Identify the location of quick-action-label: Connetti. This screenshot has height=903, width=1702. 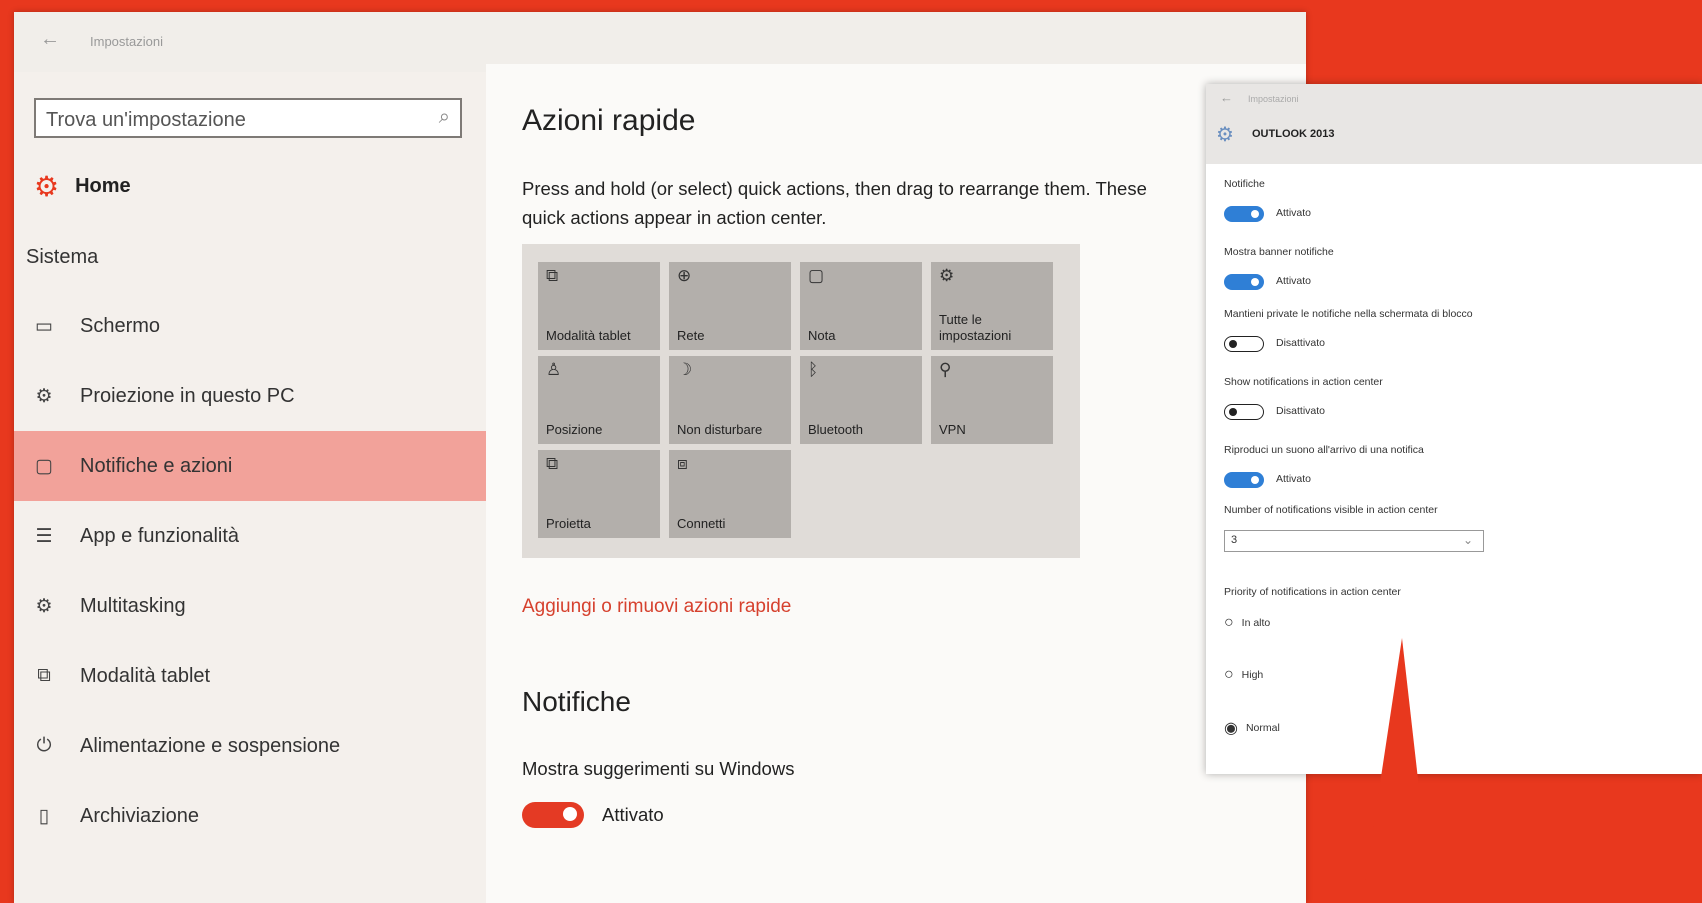
(701, 523).